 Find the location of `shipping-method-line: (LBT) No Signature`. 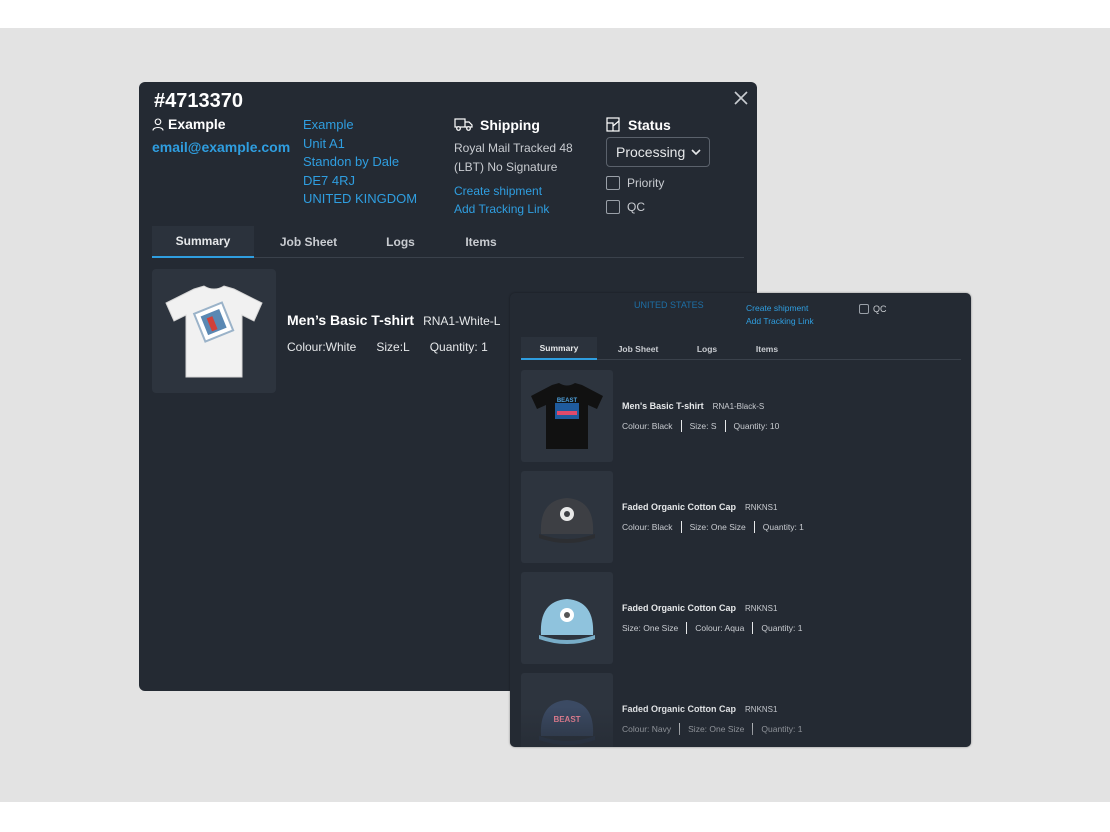

shipping-method-line: (LBT) No Signature is located at coordinates (506, 167).